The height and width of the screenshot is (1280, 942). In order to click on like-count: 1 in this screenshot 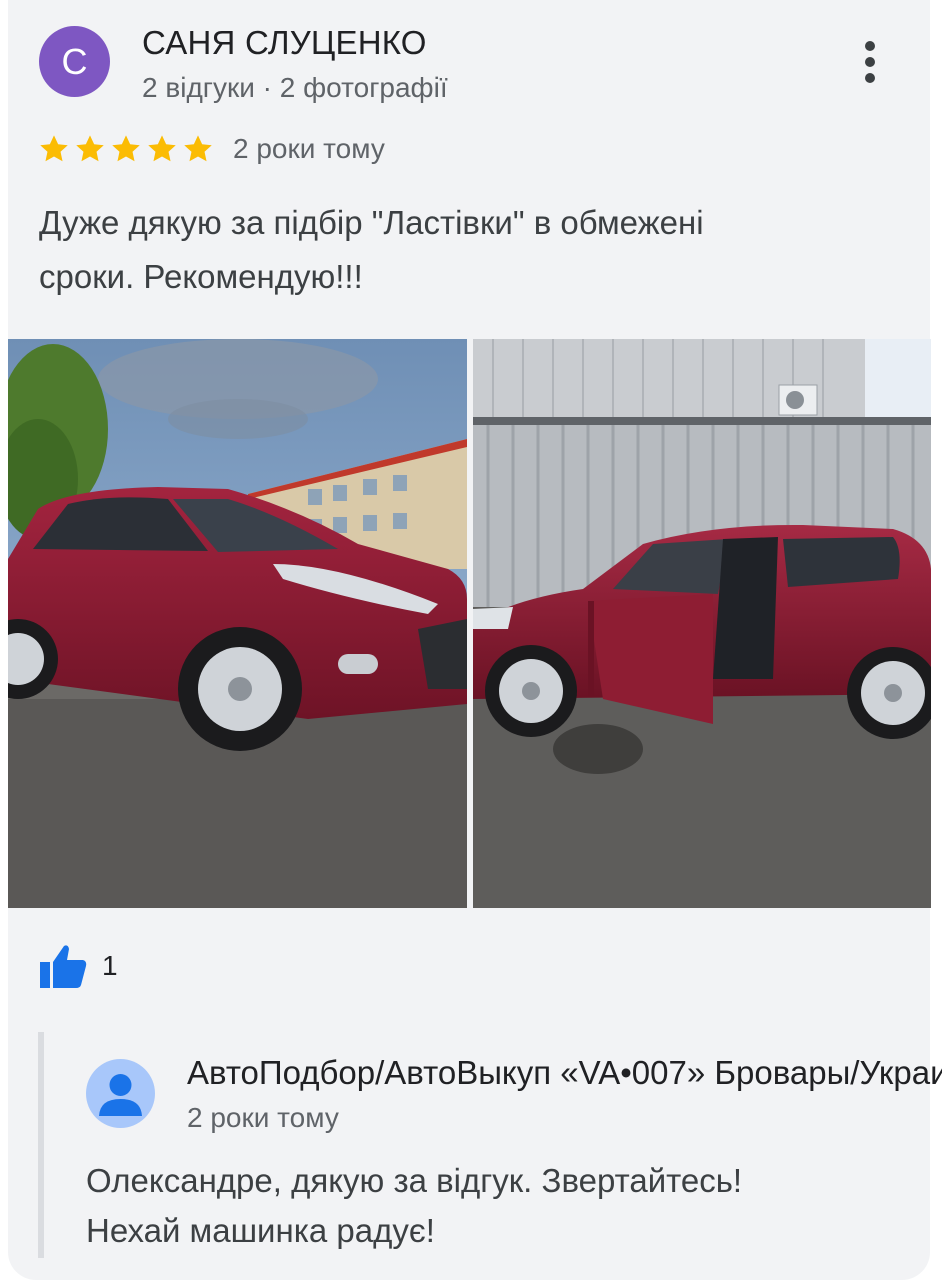, I will do `click(110, 965)`.